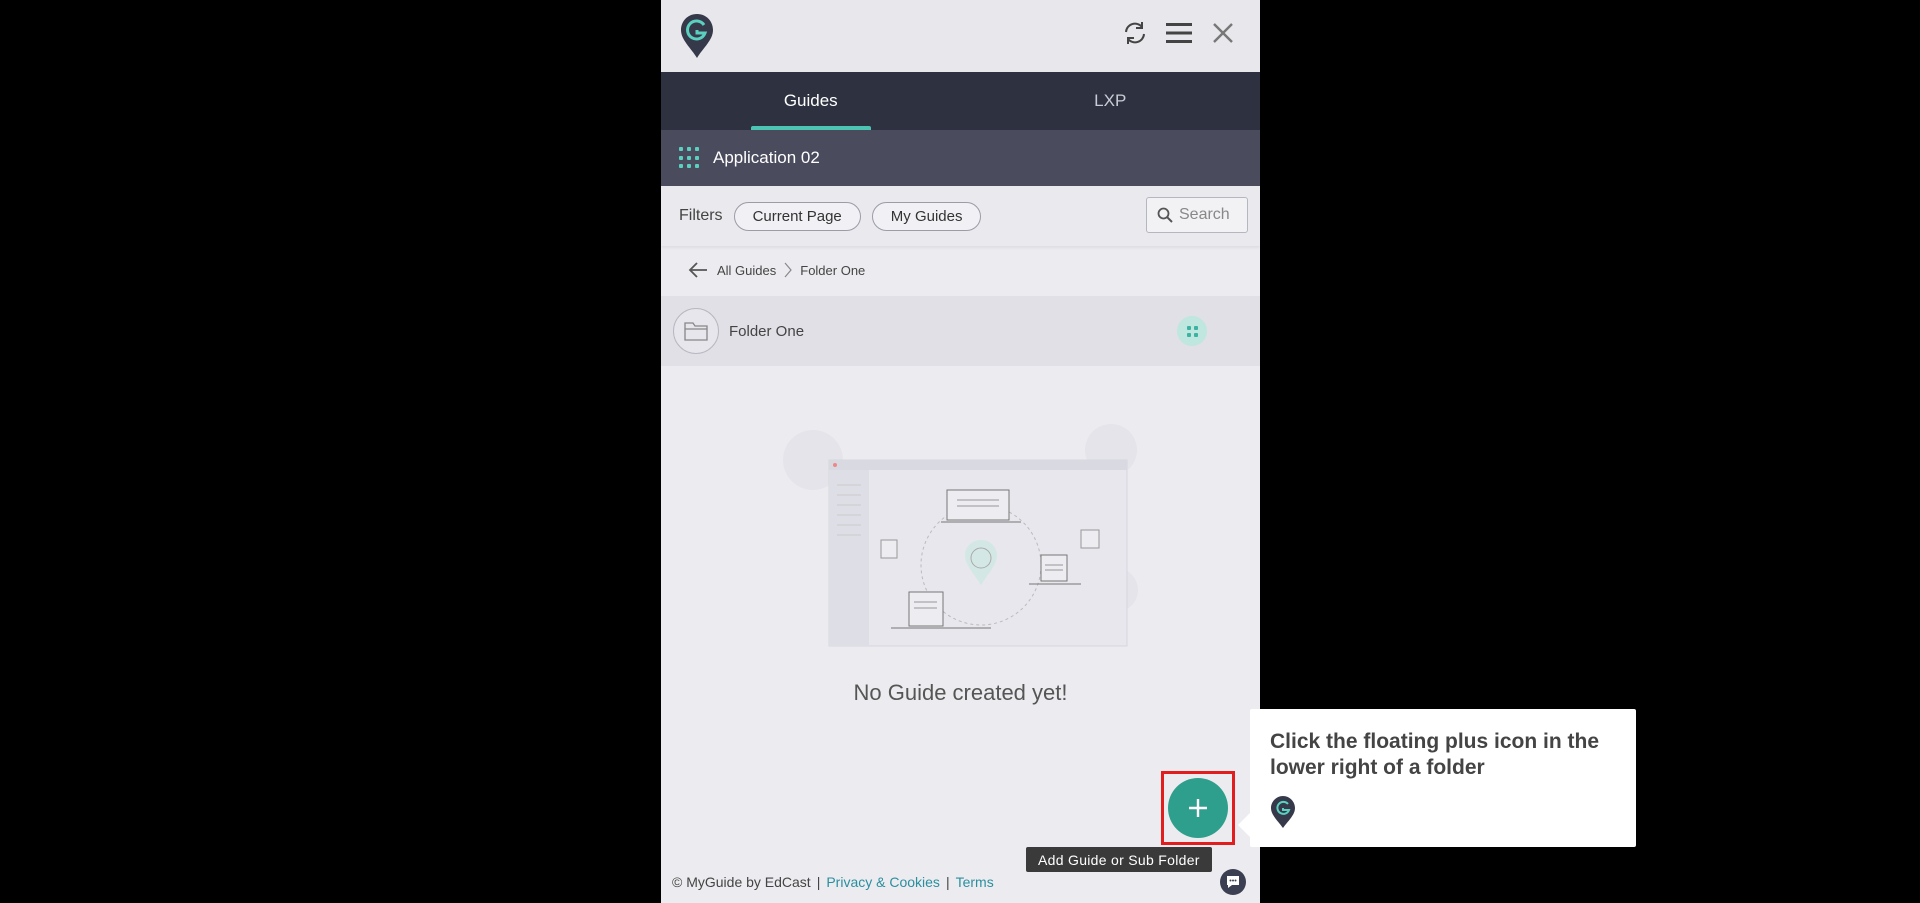  What do you see at coordinates (1233, 882) in the screenshot?
I see `chat-icon` at bounding box center [1233, 882].